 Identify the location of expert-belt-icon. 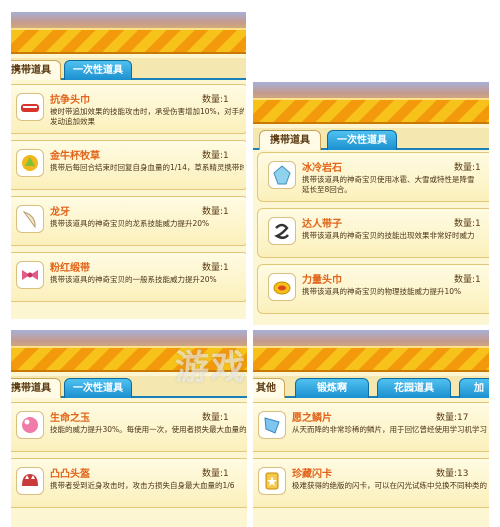
(282, 231).